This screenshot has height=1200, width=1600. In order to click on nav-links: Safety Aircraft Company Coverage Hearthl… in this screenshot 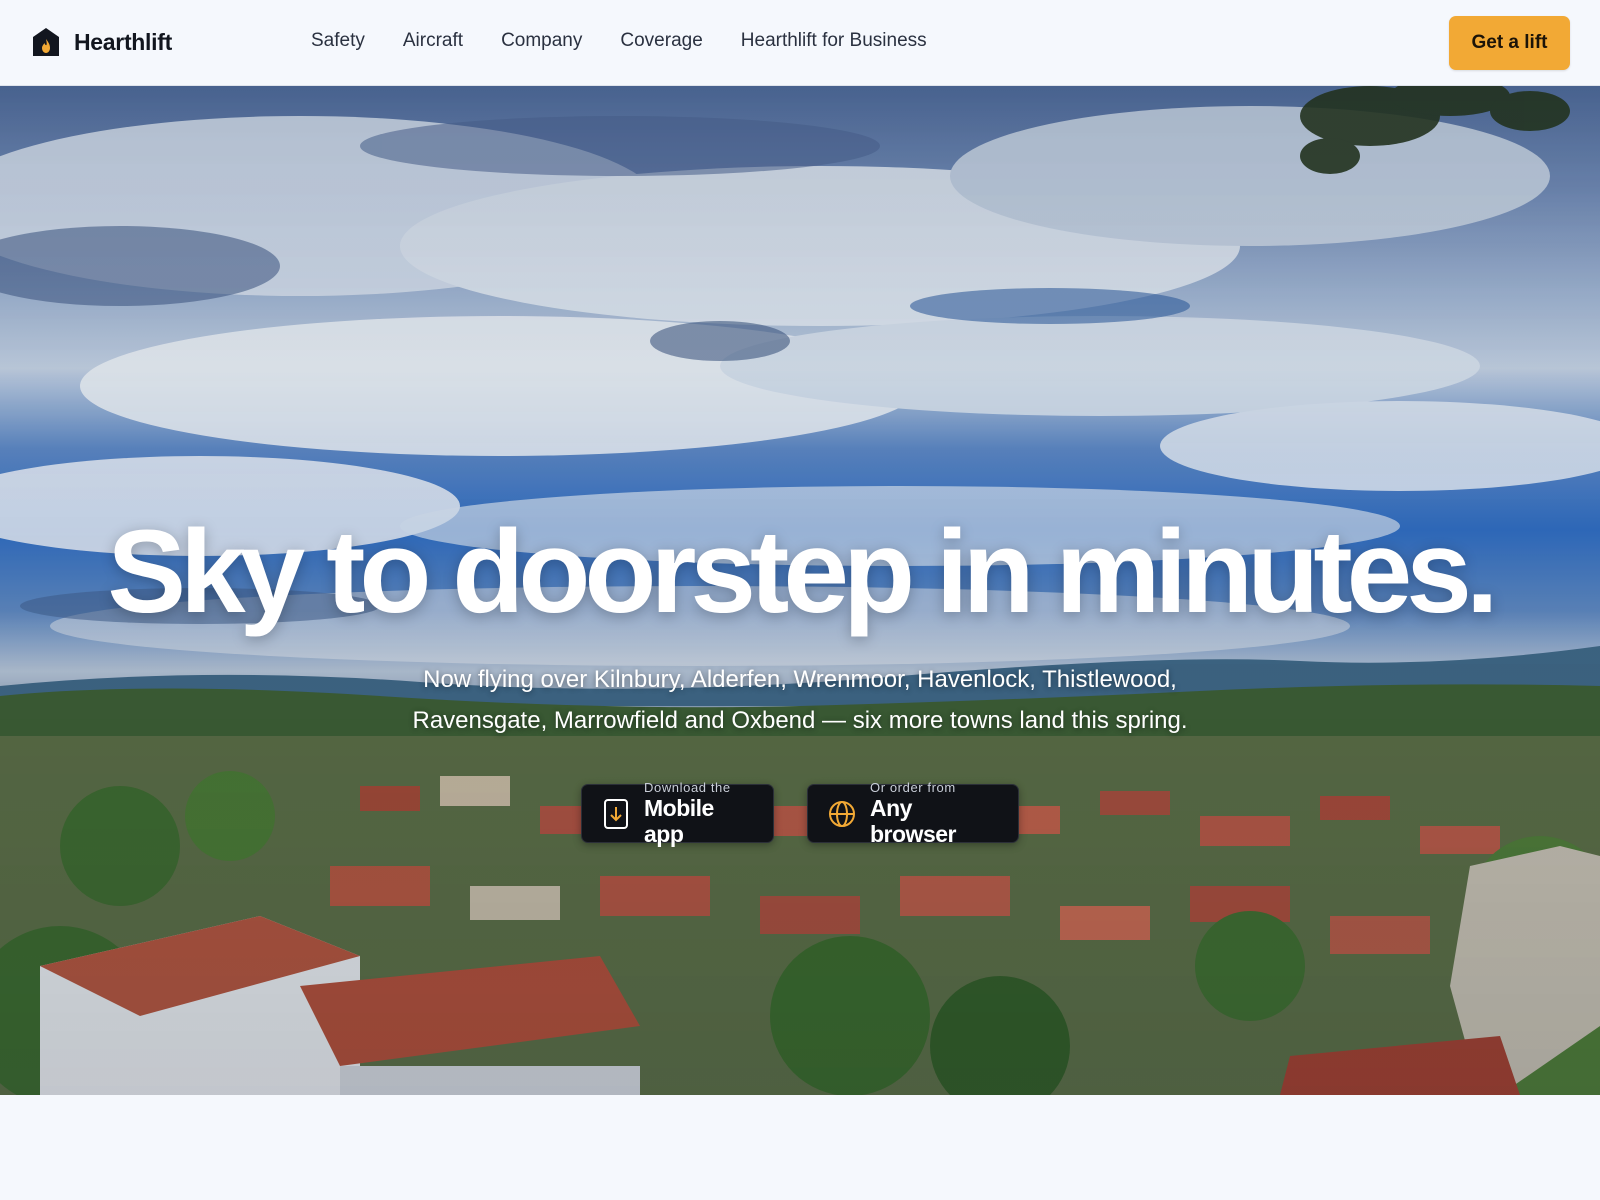, I will do `click(619, 41)`.